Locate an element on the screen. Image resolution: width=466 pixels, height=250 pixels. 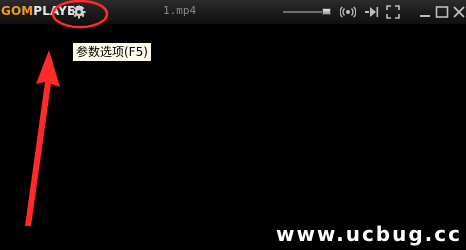
volume-slider-handle is located at coordinates (326, 11).